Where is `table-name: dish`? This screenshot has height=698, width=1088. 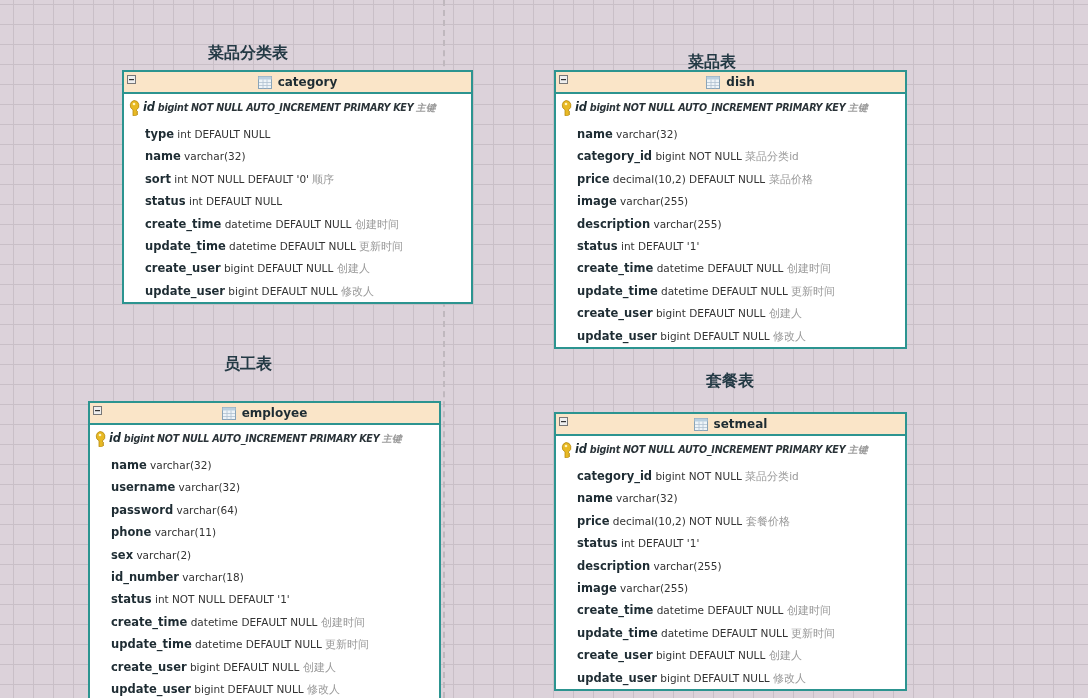
table-name: dish is located at coordinates (740, 82).